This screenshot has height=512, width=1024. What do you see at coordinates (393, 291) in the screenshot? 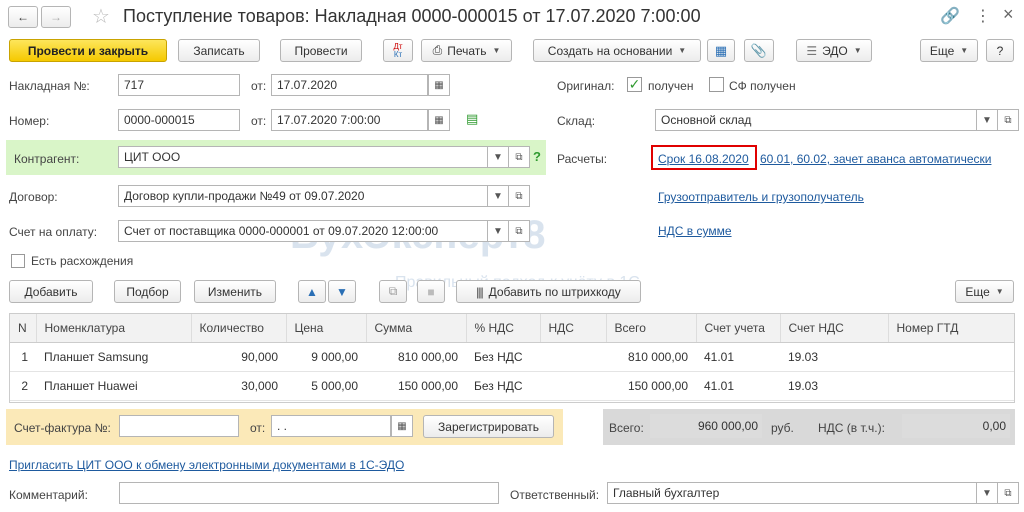
I see `copy-row-button: ⧉` at bounding box center [393, 291].